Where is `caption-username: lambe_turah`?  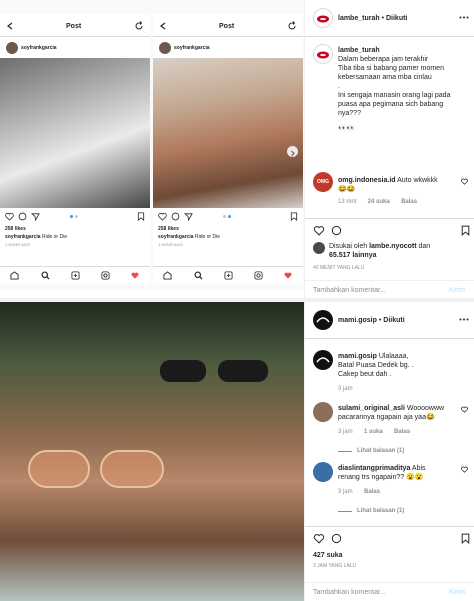 caption-username: lambe_turah is located at coordinates (405, 50).